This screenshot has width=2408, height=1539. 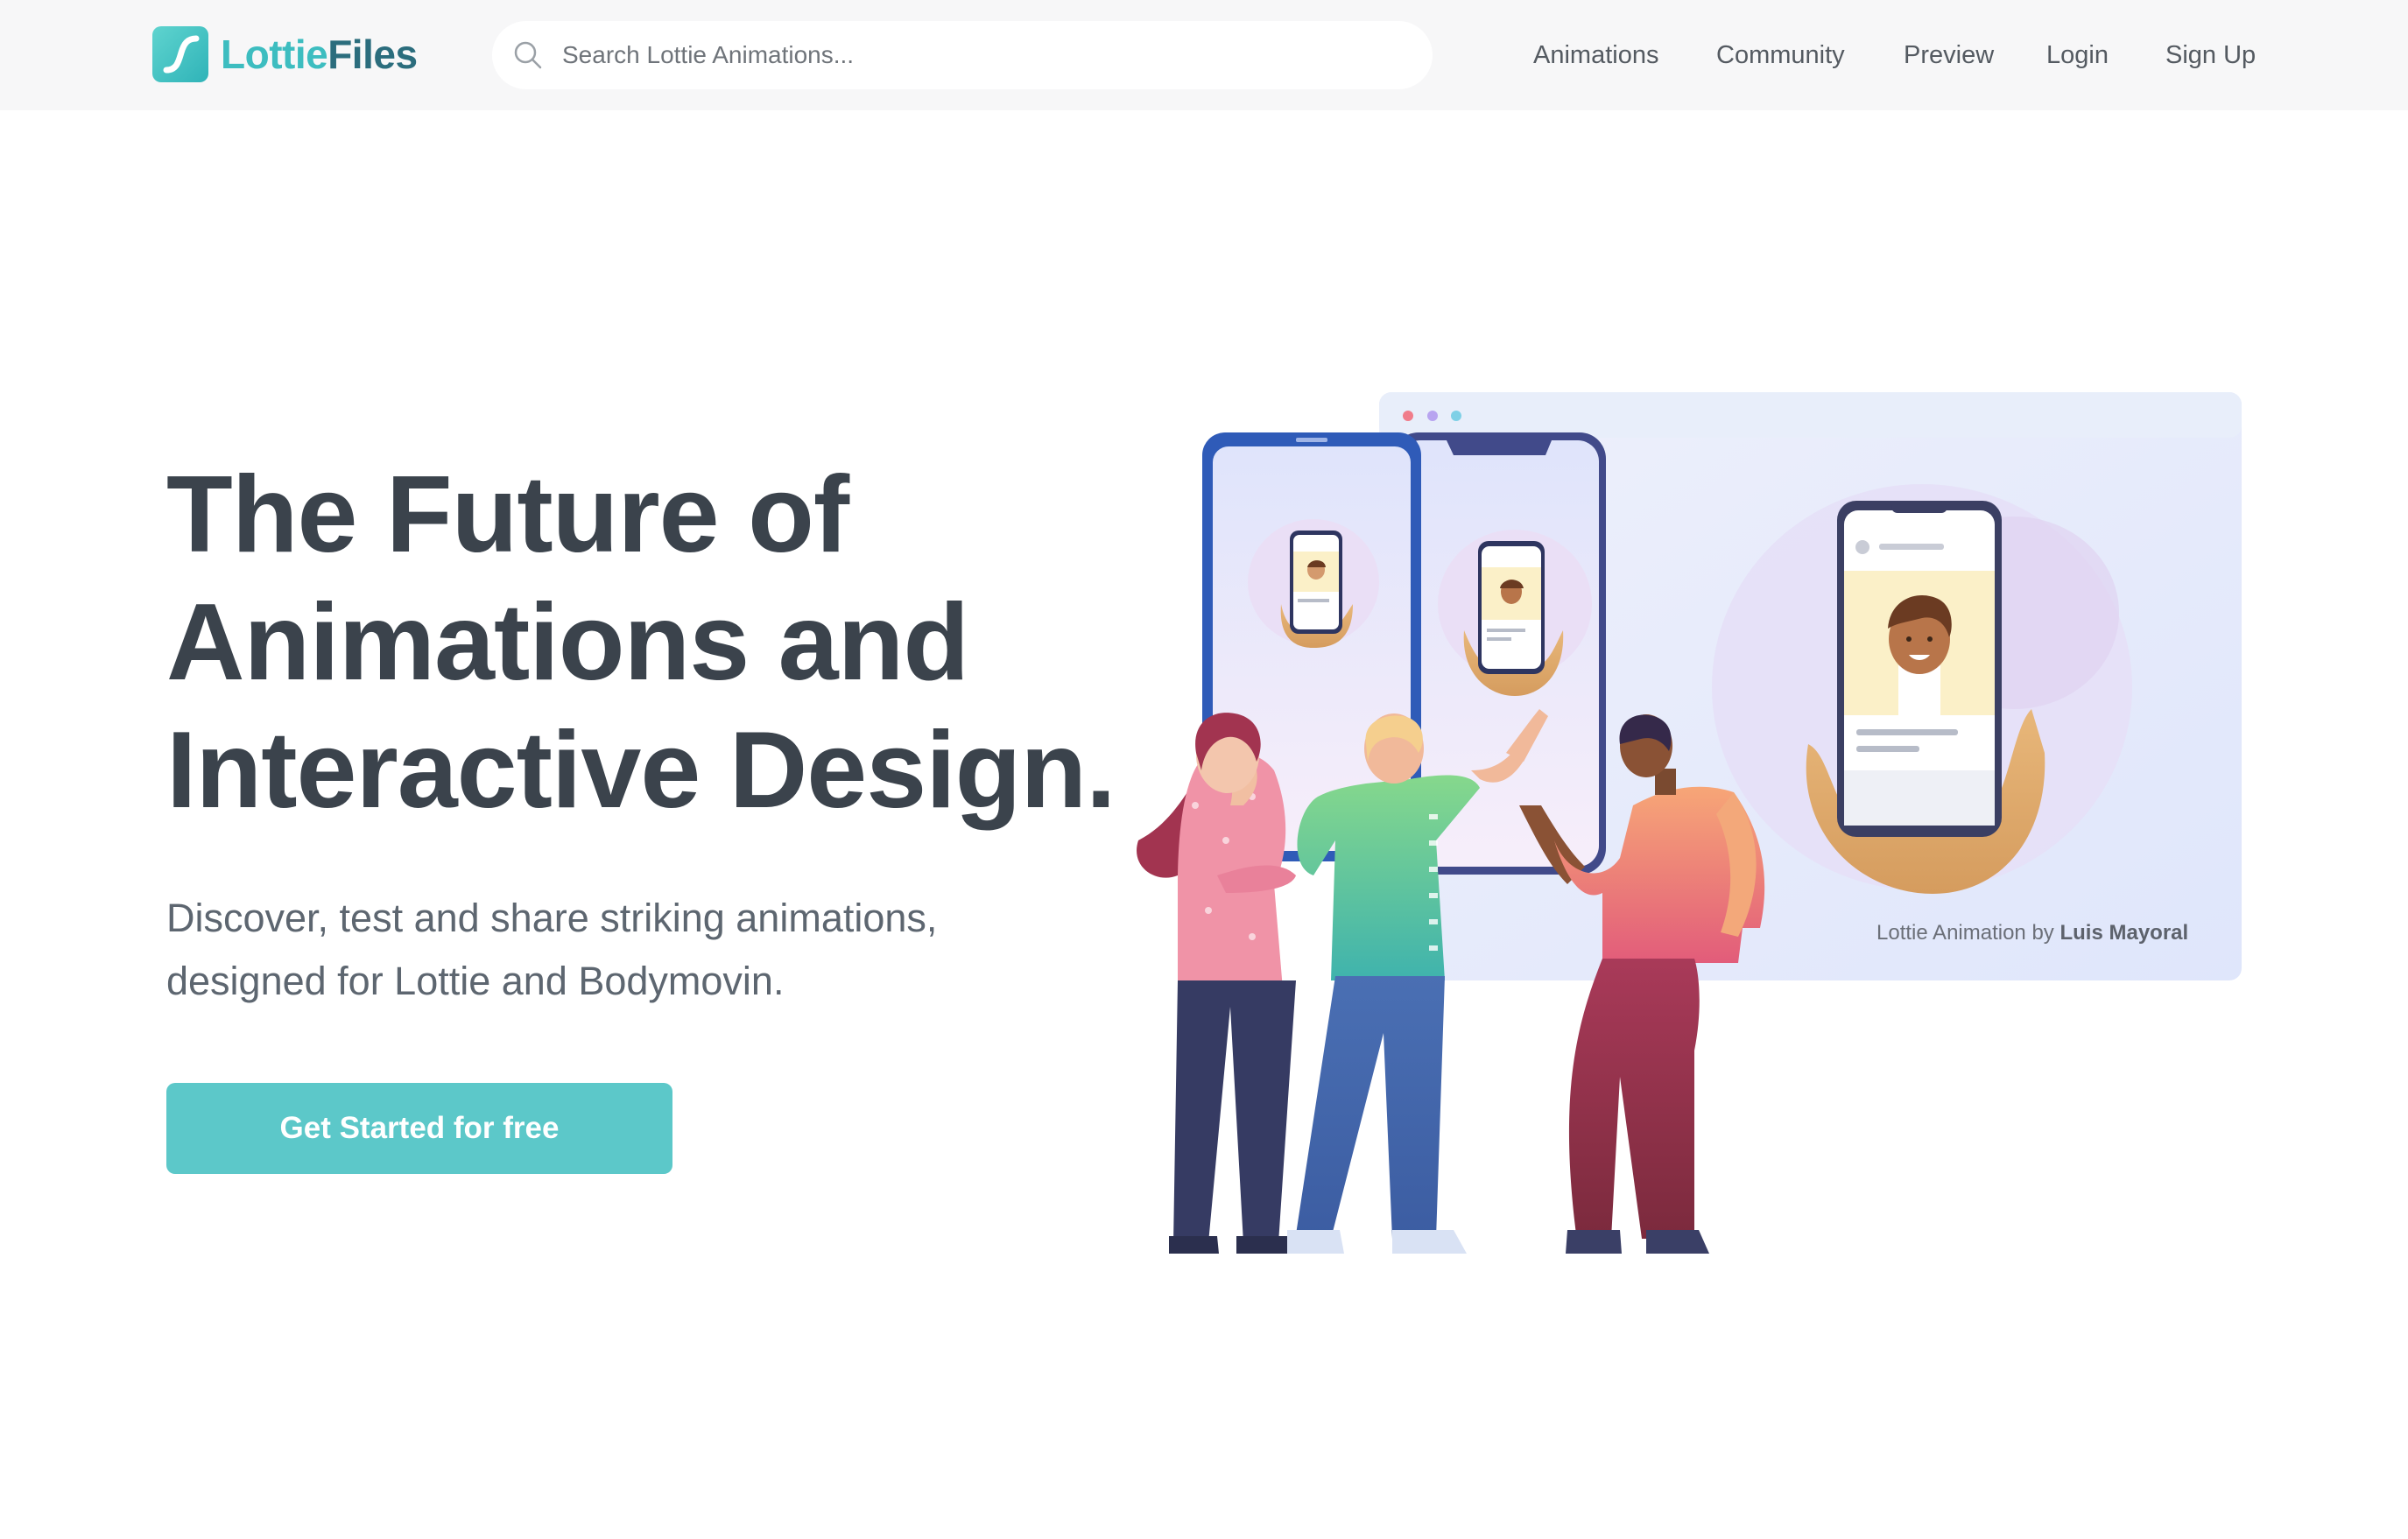 I want to click on lottiefiles-logo-icon, so click(x=180, y=54).